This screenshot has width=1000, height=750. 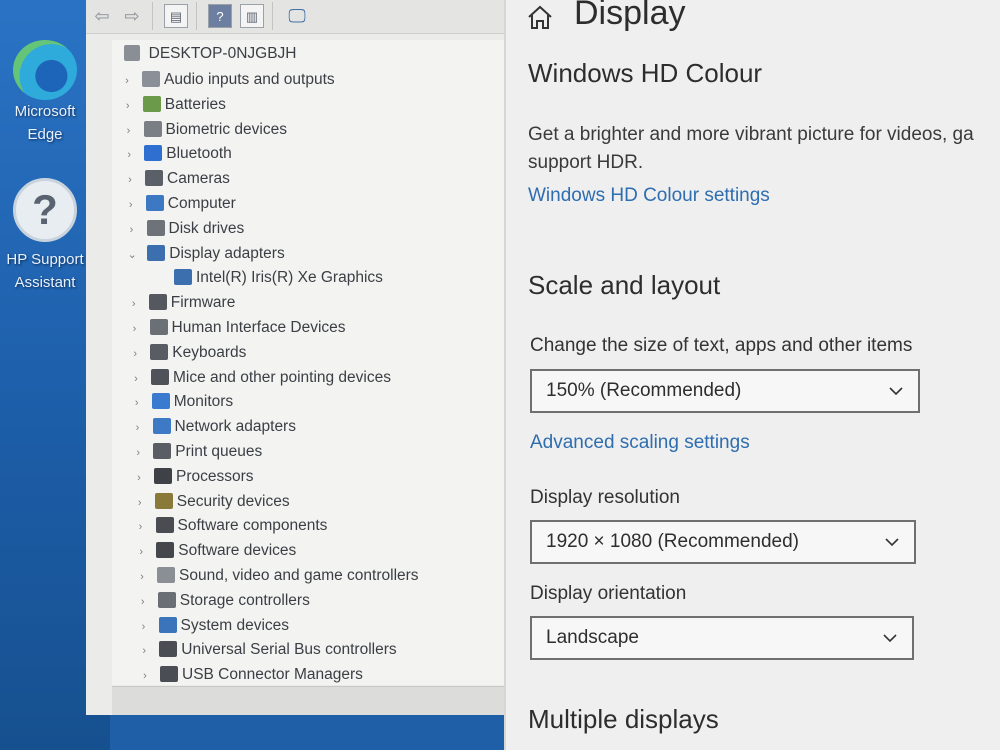 What do you see at coordinates (277, 576) in the screenshot?
I see `tree-category-item: › Sound, video and game controllers` at bounding box center [277, 576].